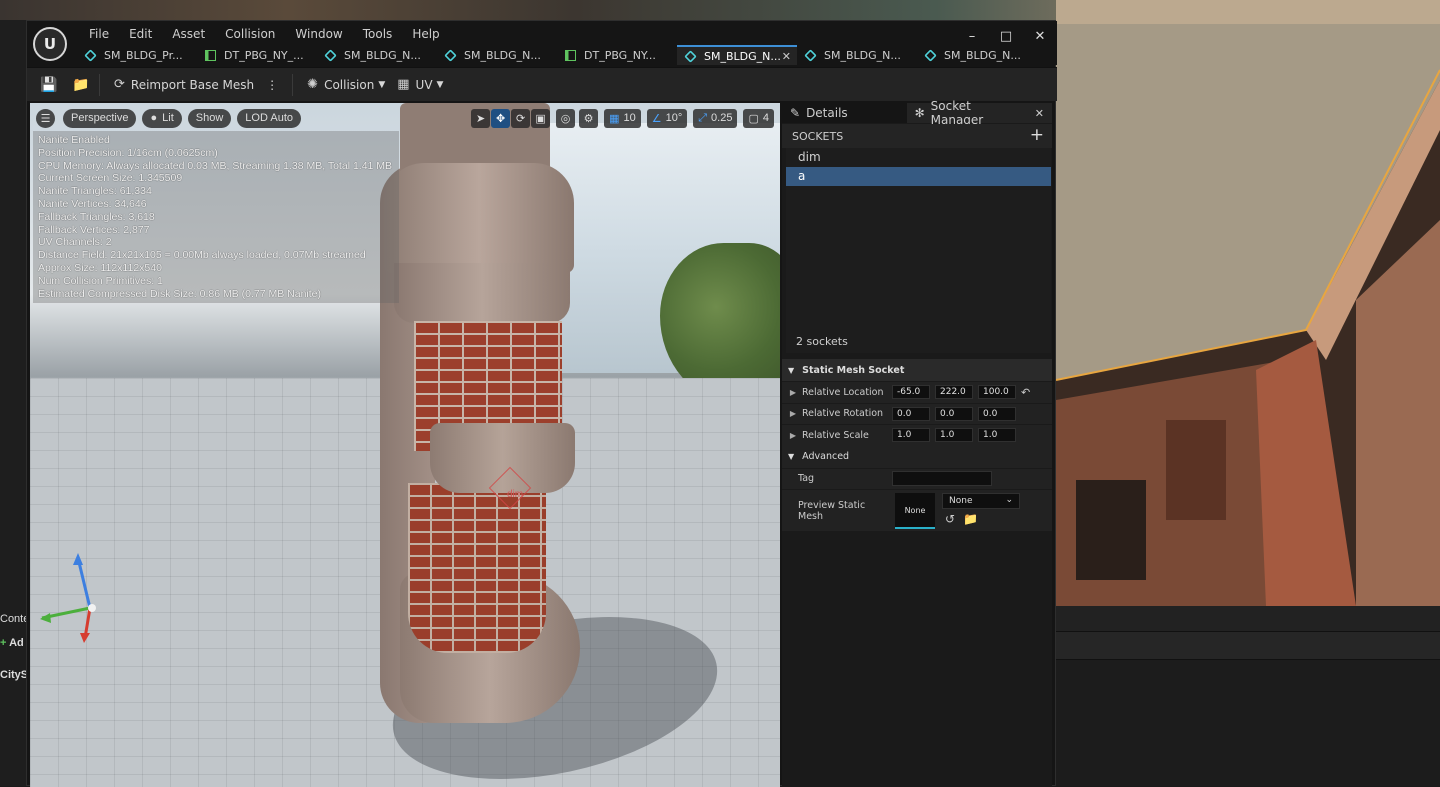 This screenshot has height=787, width=1440. I want to click on menu-file: File, so click(99, 34).